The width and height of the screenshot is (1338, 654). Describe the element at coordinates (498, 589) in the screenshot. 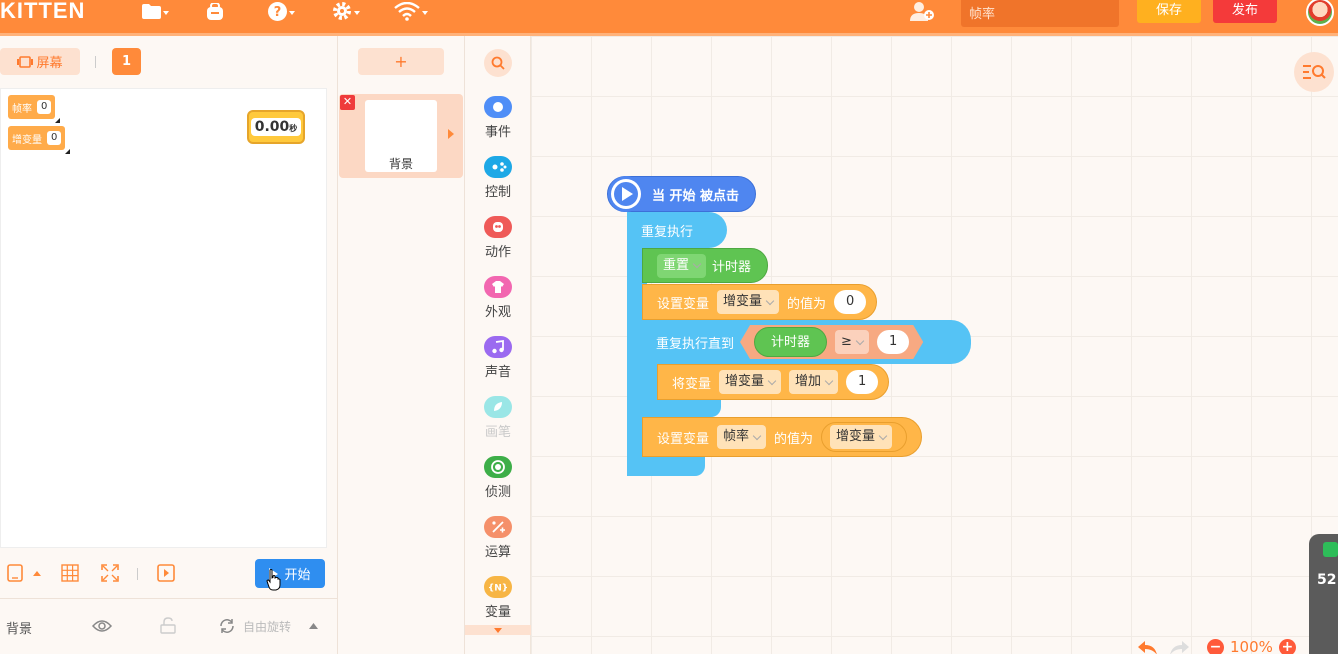

I see `svg-text: {N}` at that location.